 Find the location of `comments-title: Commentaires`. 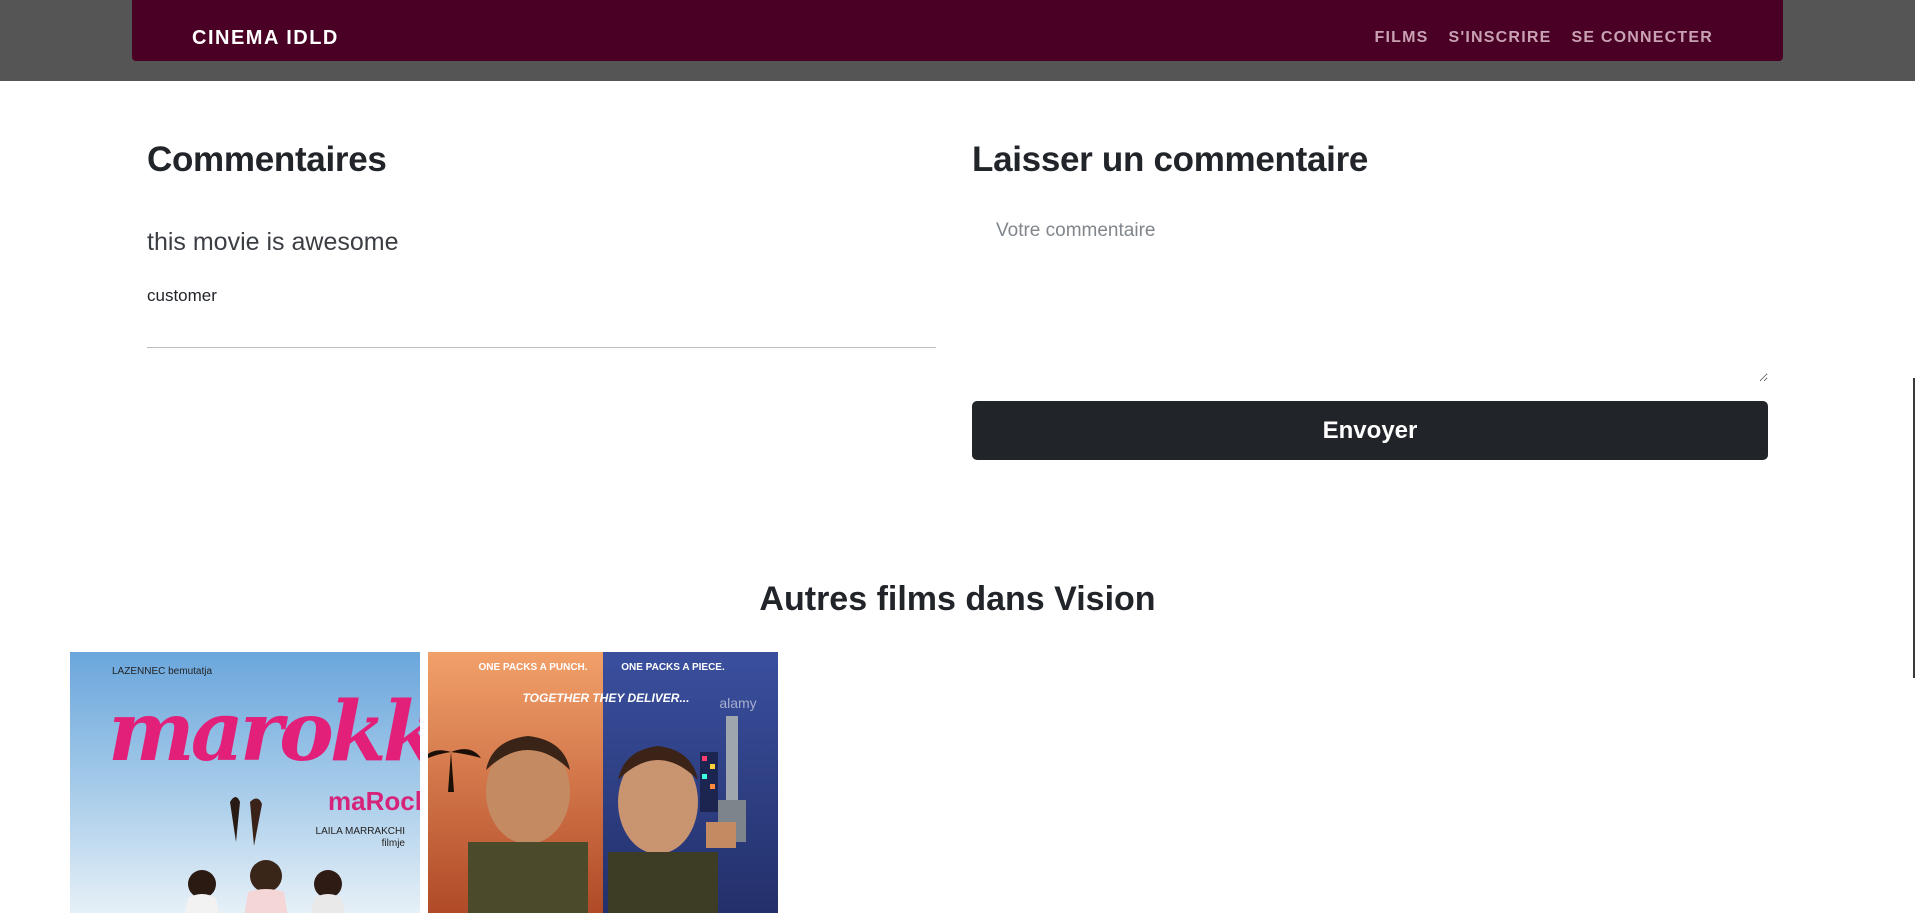

comments-title: Commentaires is located at coordinates (267, 159).